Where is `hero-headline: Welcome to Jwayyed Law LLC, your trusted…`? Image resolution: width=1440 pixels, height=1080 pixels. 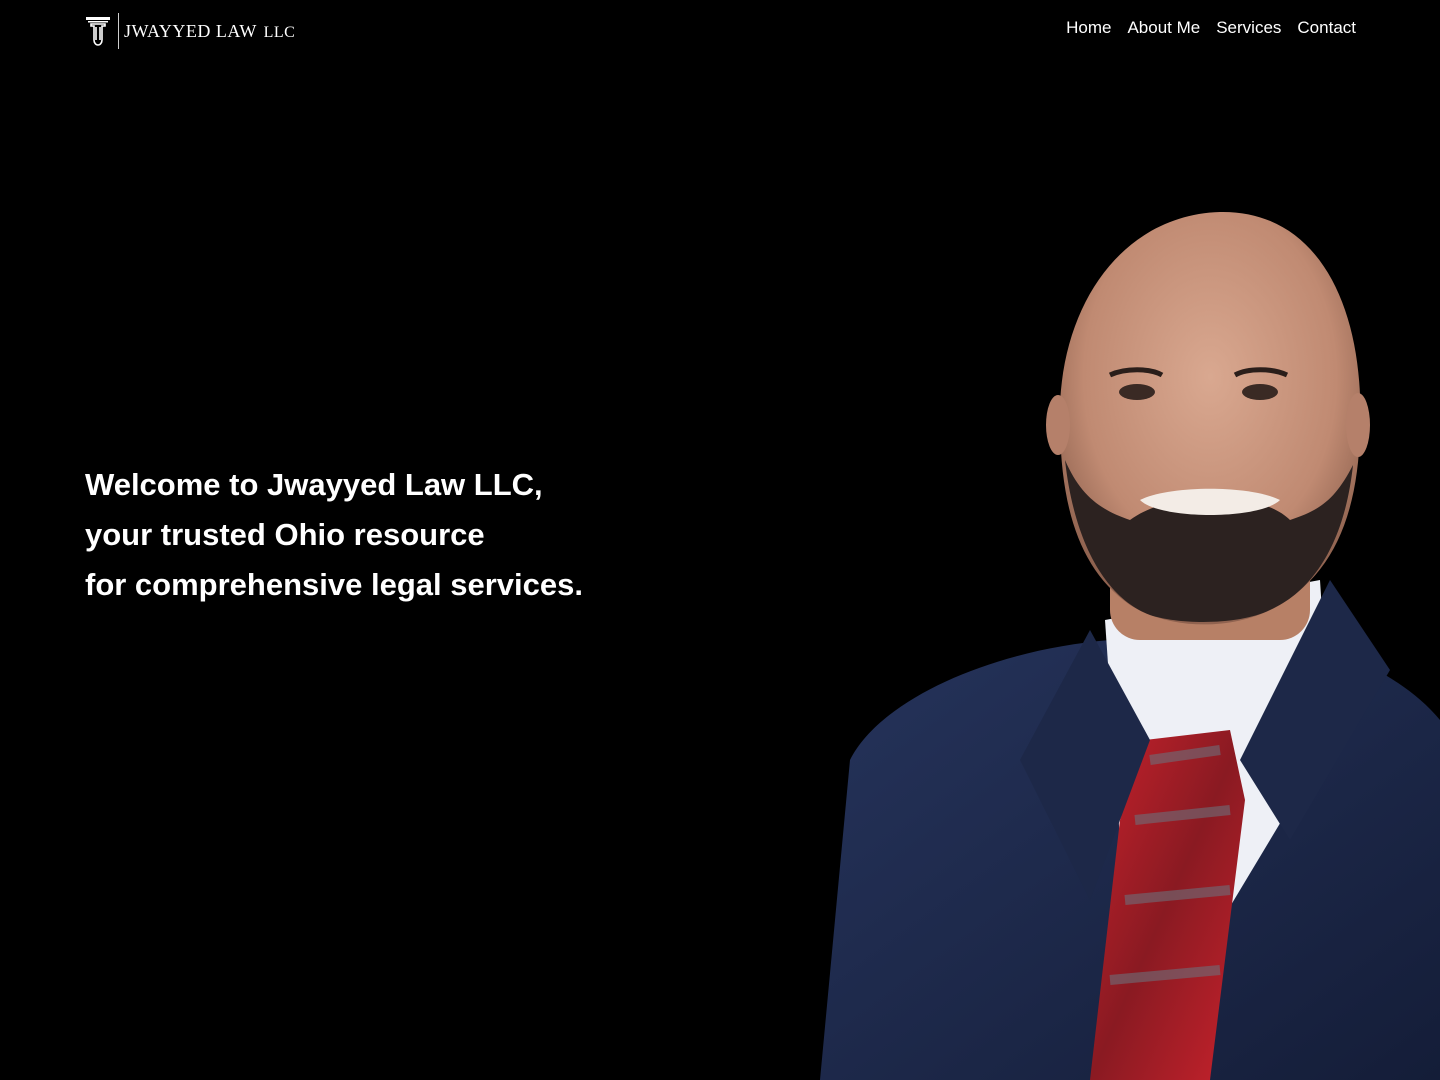 hero-headline: Welcome to Jwayyed Law LLC, your trusted… is located at coordinates (334, 535).